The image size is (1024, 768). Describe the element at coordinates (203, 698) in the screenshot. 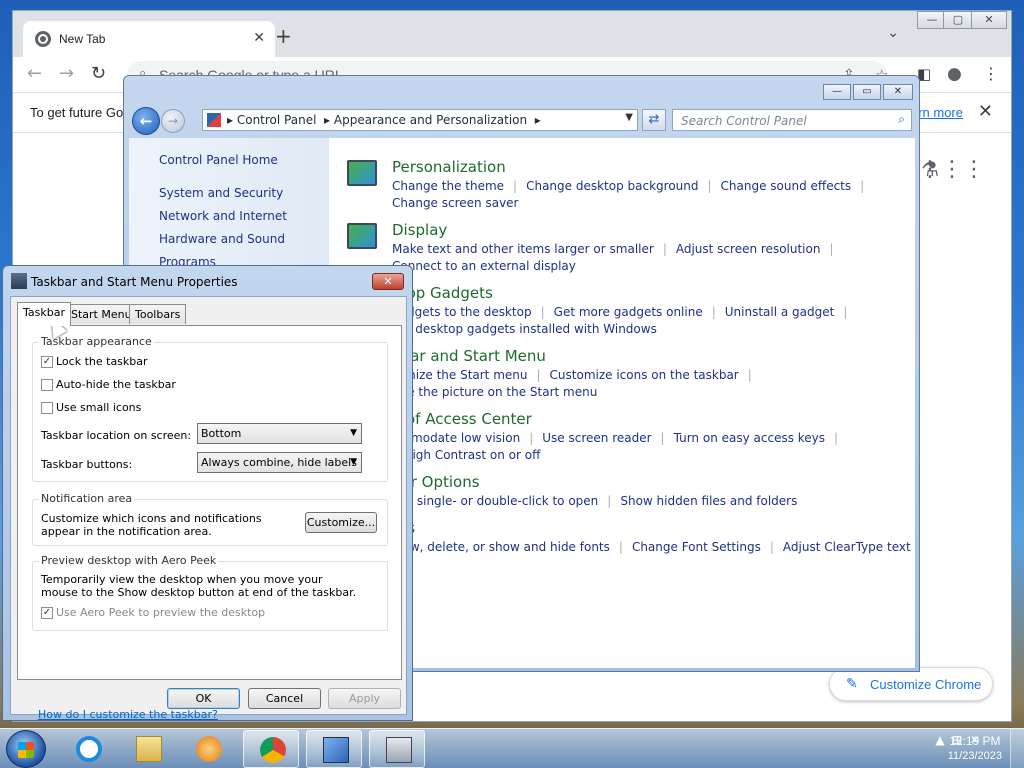

I see `ok-button: OK` at that location.